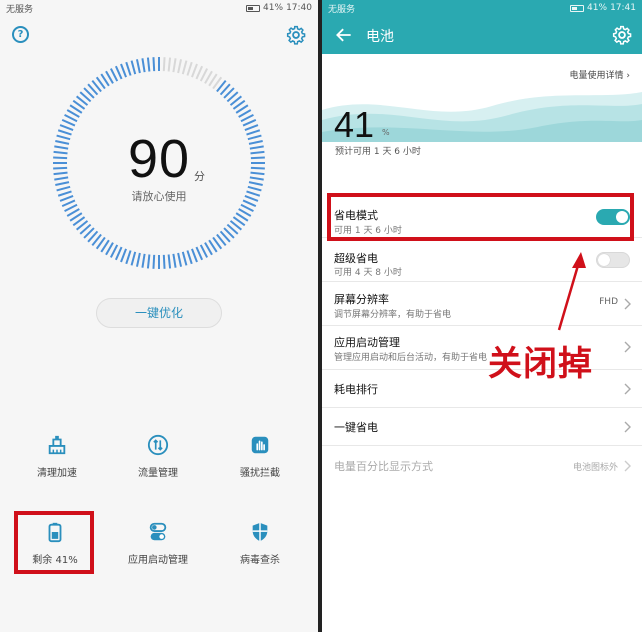  What do you see at coordinates (393, 315) in the screenshot?
I see `row-subtitle: 调节屏幕分辨率，有助于省电` at bounding box center [393, 315].